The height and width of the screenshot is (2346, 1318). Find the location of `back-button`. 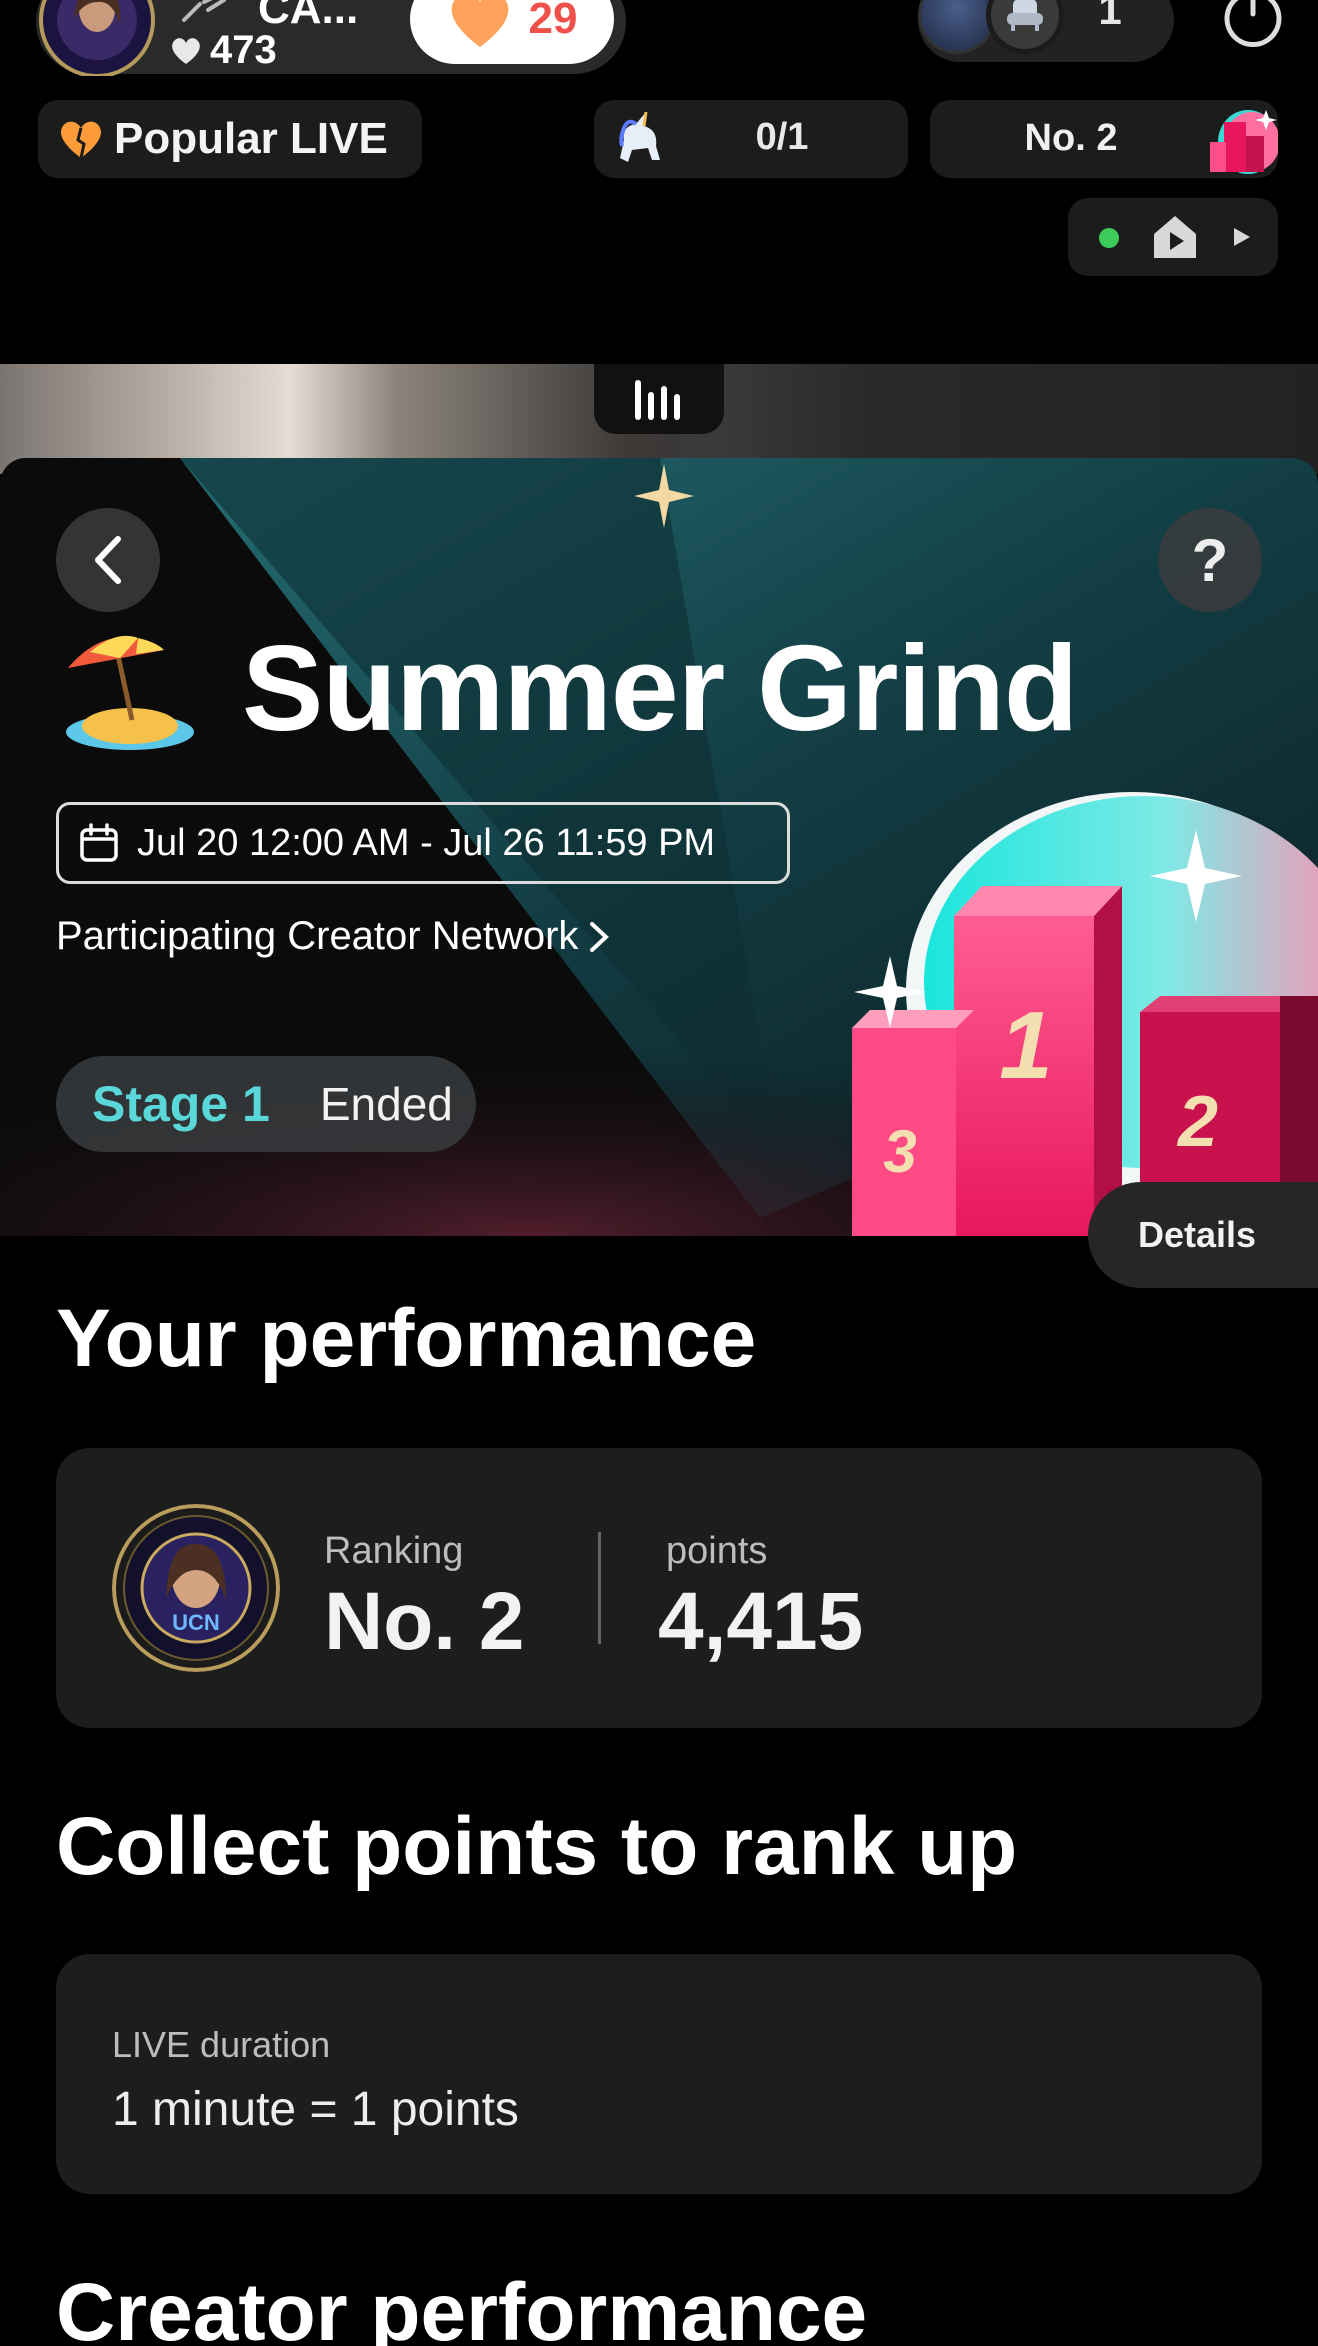

back-button is located at coordinates (108, 560).